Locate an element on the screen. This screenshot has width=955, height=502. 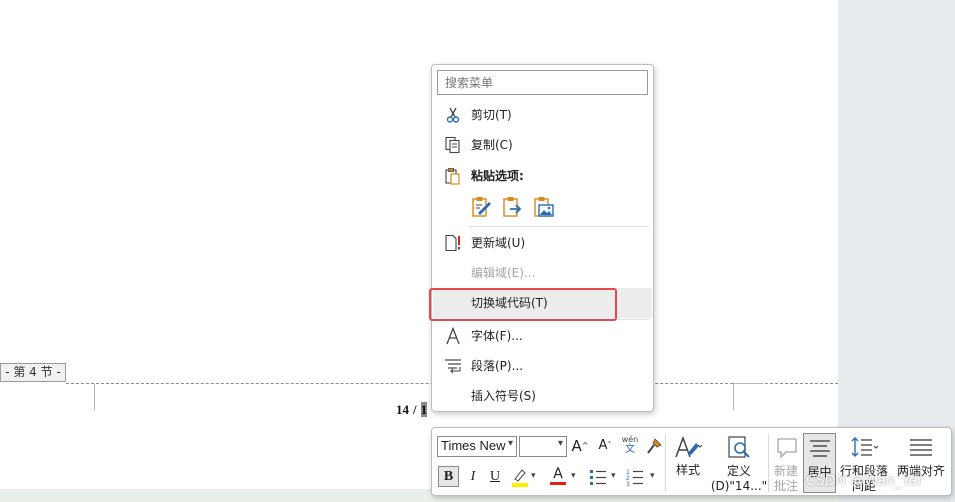
font-name-value: Times New is located at coordinates (473, 445).